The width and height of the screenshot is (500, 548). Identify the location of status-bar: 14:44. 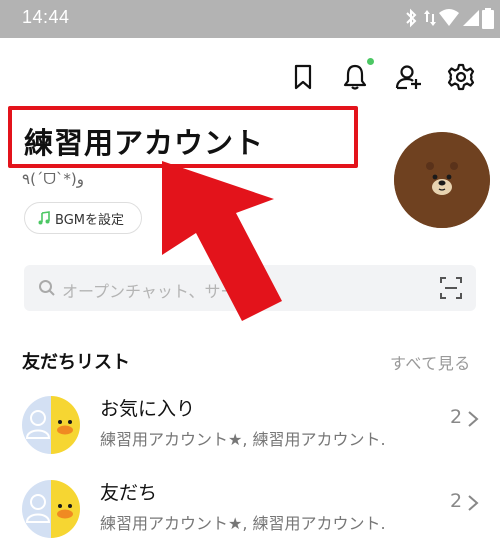
(250, 19).